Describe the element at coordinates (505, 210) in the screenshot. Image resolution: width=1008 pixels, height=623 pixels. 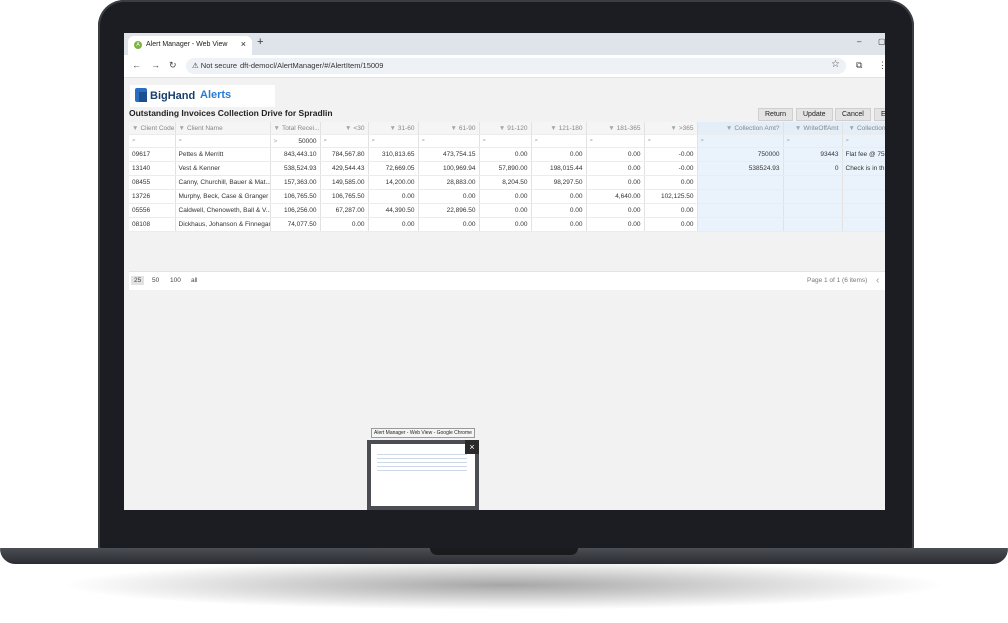
I see `table-cell: 0.00` at that location.